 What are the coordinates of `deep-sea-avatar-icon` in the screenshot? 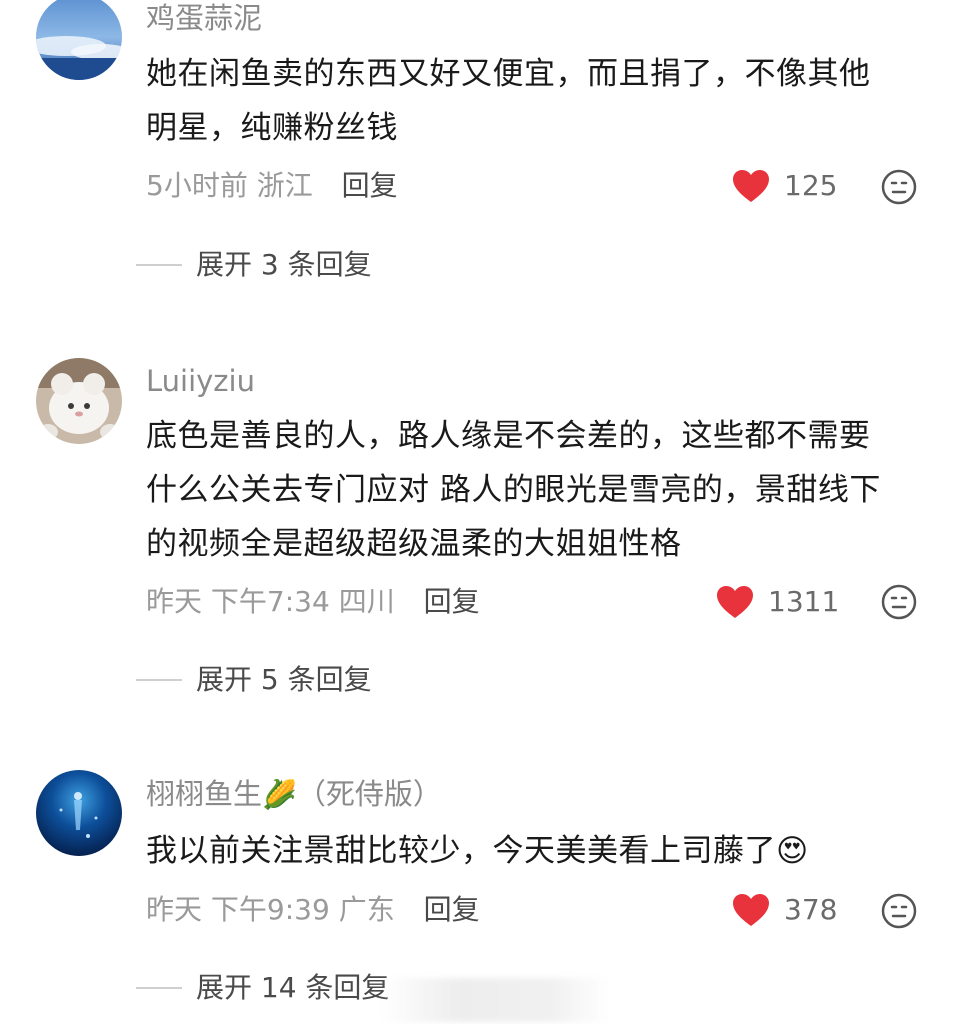 It's located at (79, 813).